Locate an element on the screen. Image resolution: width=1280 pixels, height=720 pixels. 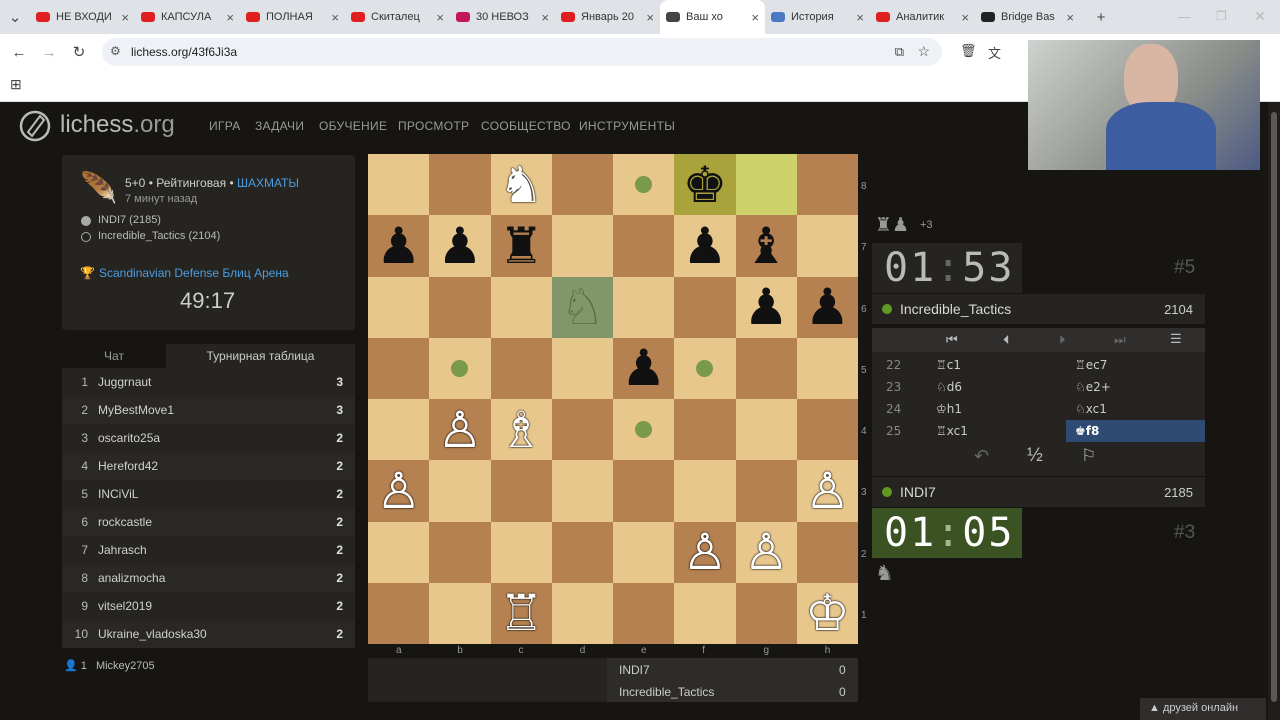
square-a2 is located at coordinates (399, 552).